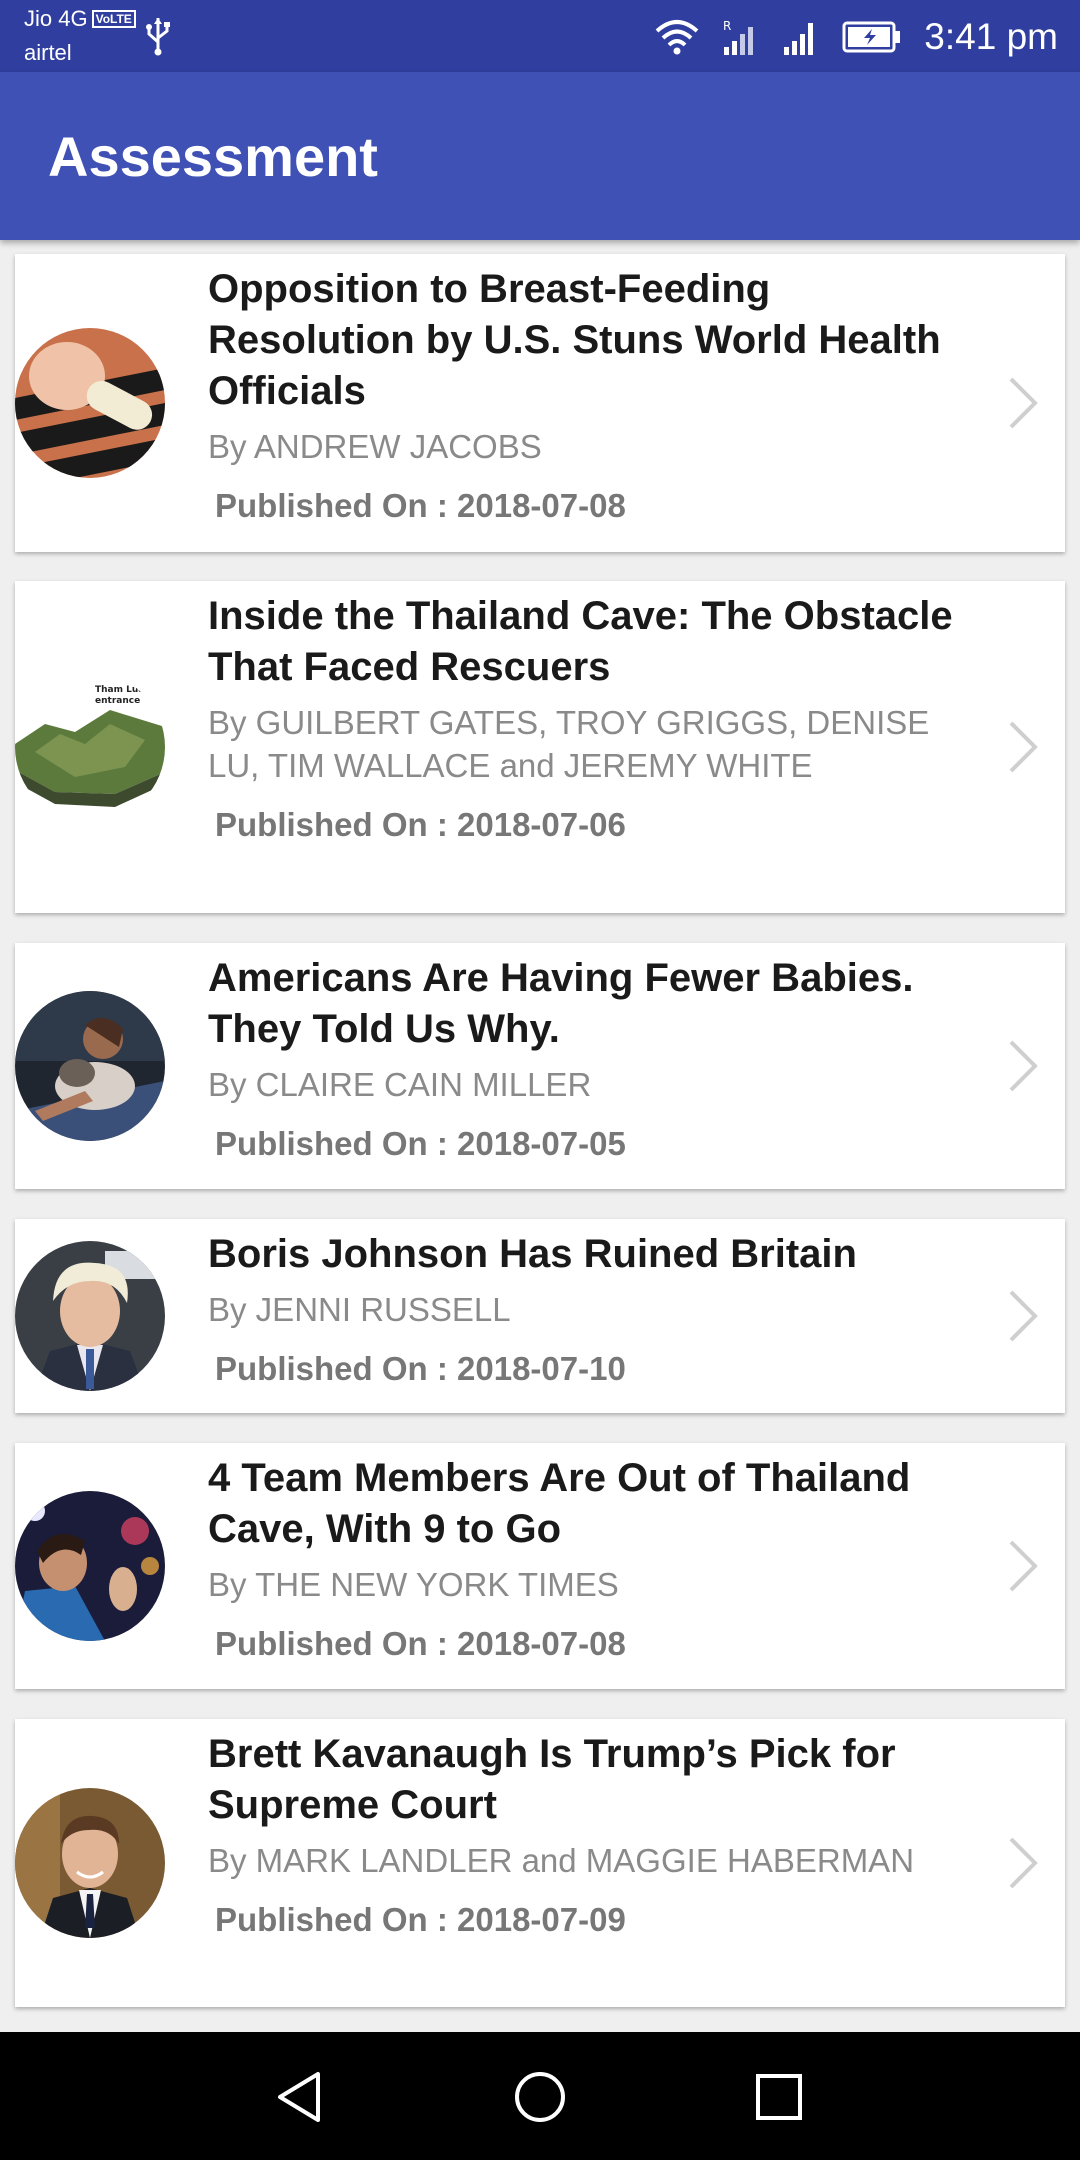 This screenshot has width=1080, height=2160. What do you see at coordinates (126, 690) in the screenshot?
I see `thumb-label: Tham Luang` at bounding box center [126, 690].